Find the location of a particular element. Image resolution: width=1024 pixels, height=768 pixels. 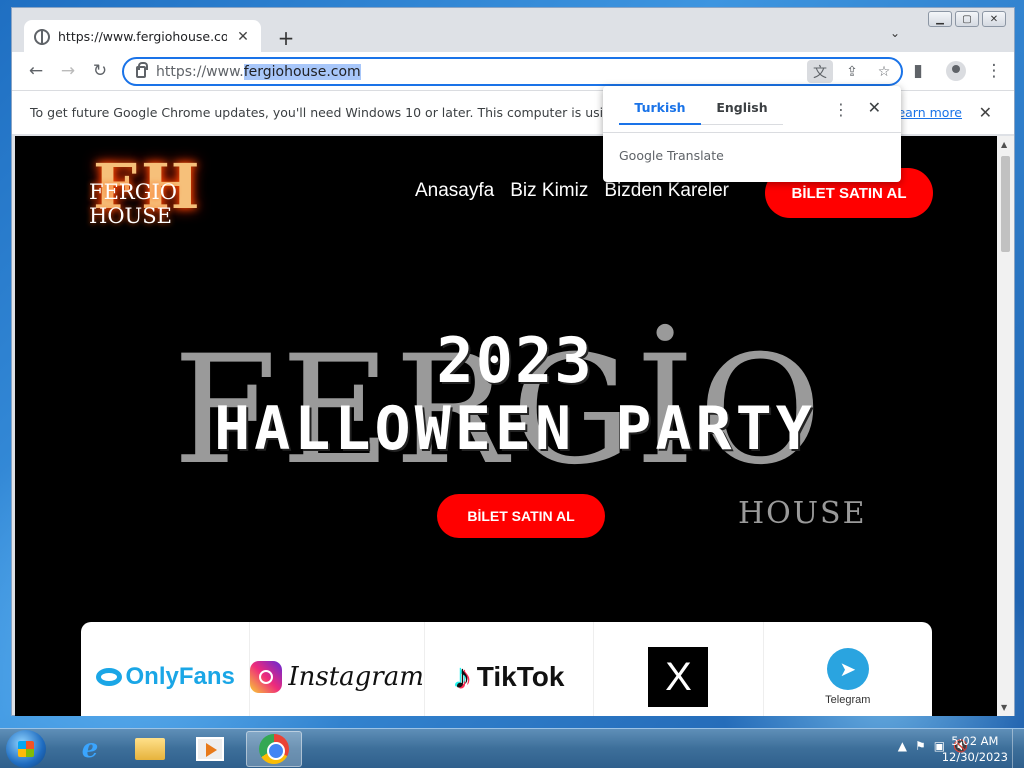

onlyfans-link: OnlyFans is located at coordinates (166, 669).